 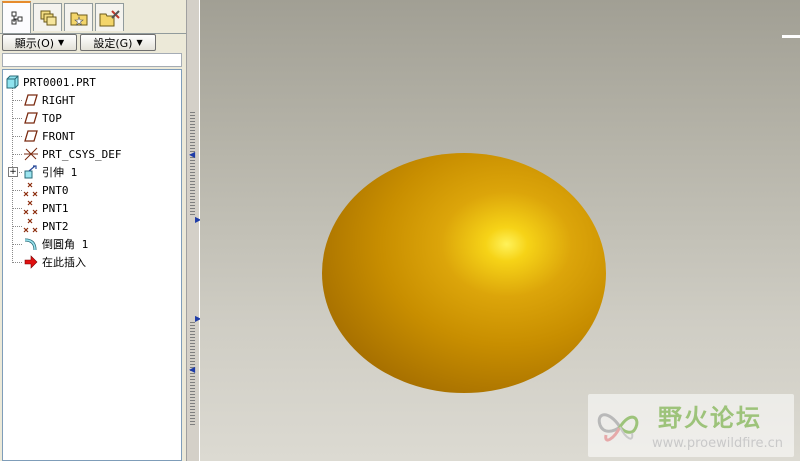 What do you see at coordinates (65, 244) in the screenshot?
I see `tree-item-label: 倒圓角 1` at bounding box center [65, 244].